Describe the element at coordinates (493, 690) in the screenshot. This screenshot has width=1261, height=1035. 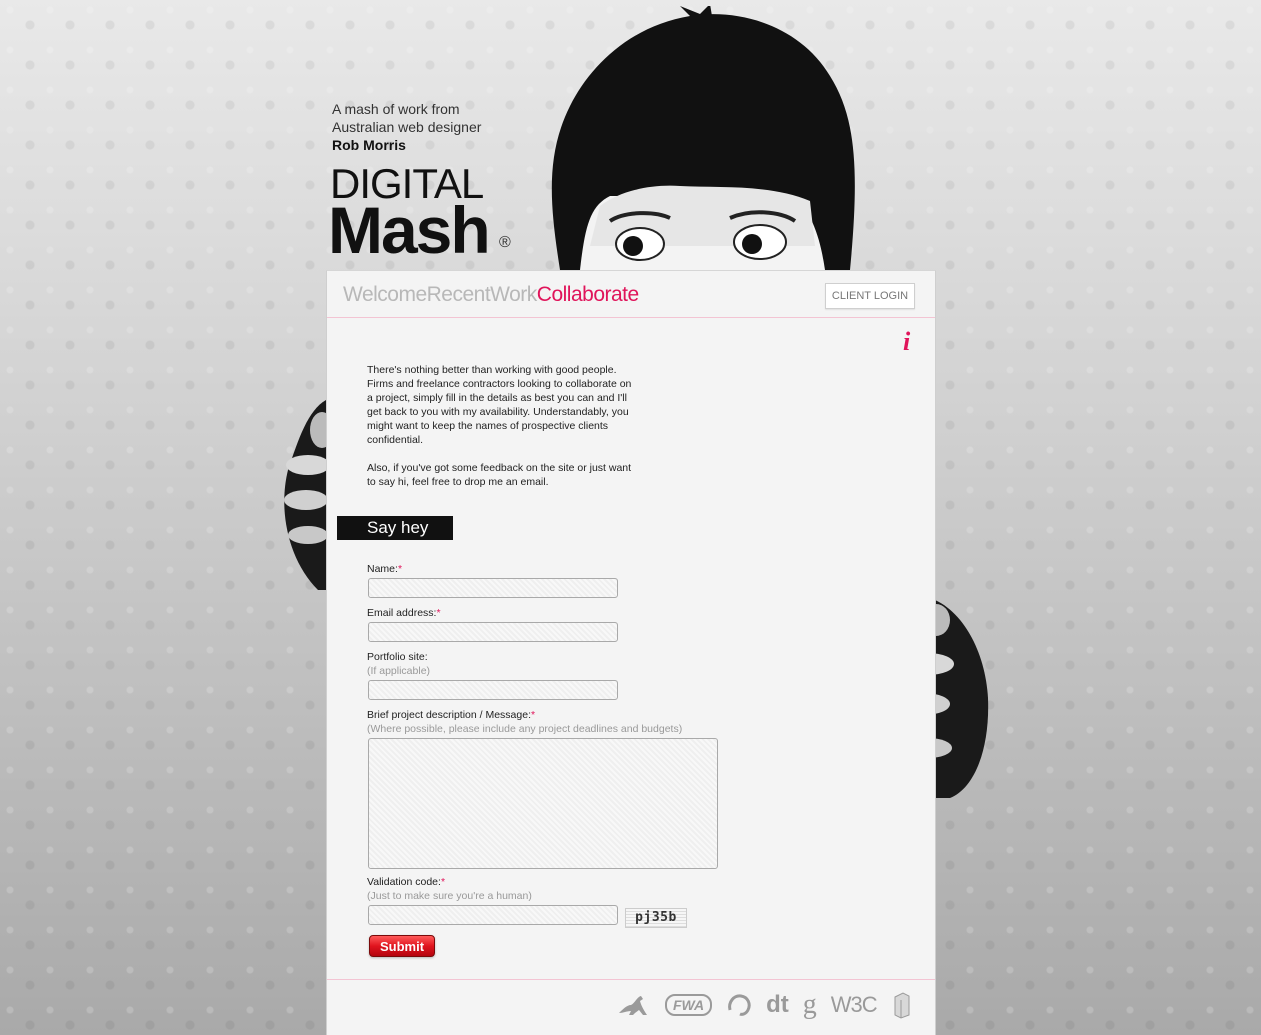
I see `portfolio-input` at that location.